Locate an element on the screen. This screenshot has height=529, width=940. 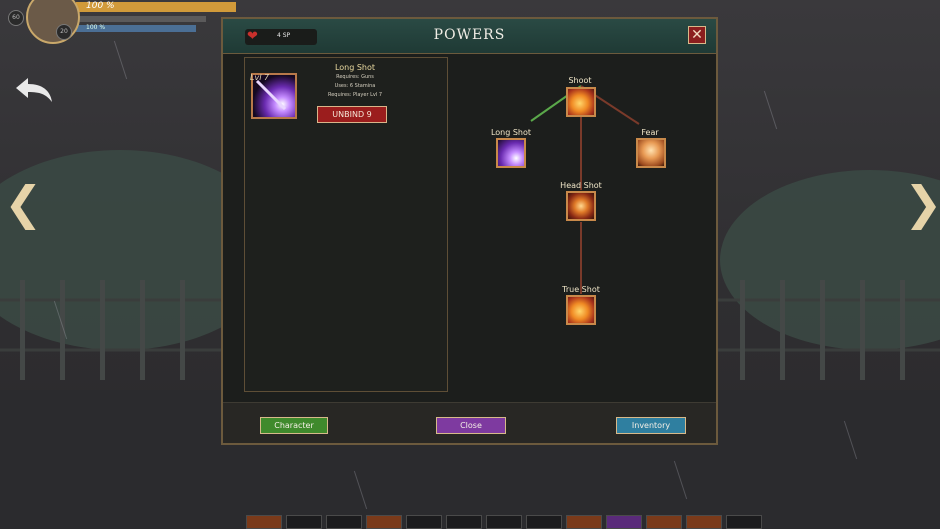
power-requires-weapon: Requires: Guns is located at coordinates (355, 77).